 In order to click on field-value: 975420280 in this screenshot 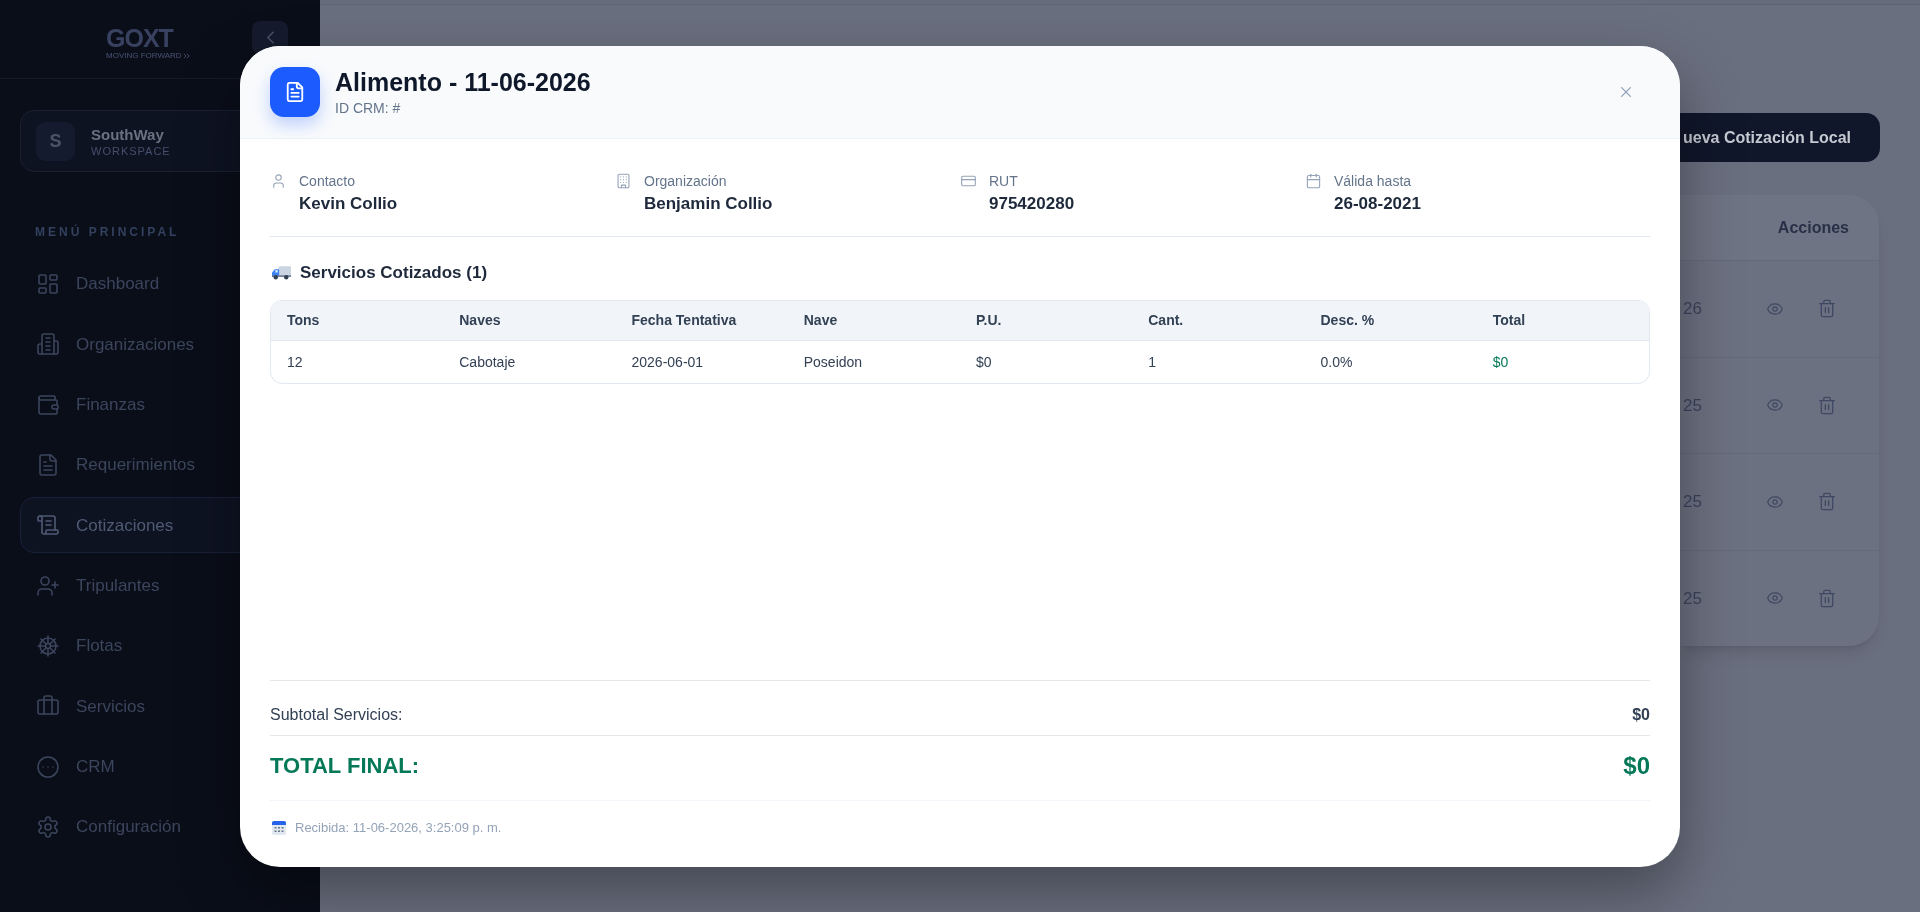, I will do `click(1032, 204)`.